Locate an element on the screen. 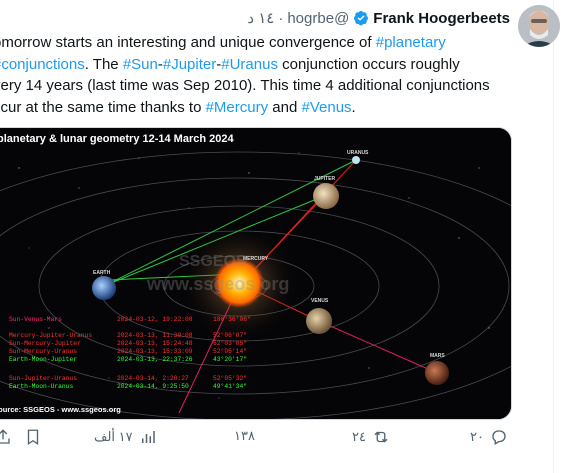  share-icon is located at coordinates (5, 436).